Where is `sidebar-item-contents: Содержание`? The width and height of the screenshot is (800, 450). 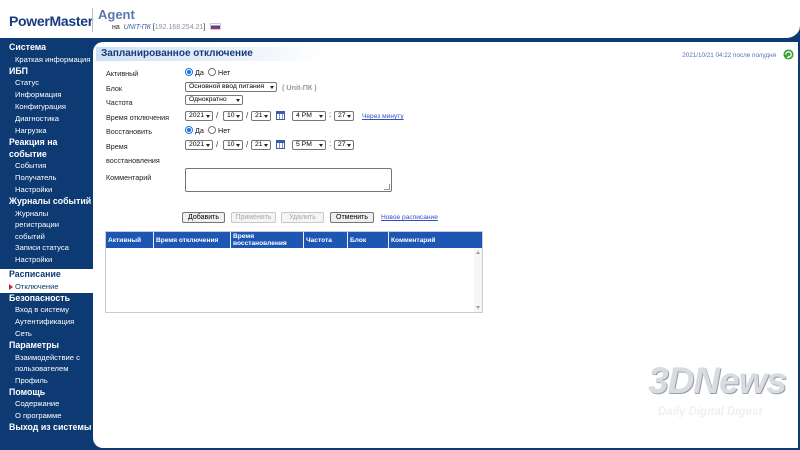 sidebar-item-contents: Содержание is located at coordinates (46, 404).